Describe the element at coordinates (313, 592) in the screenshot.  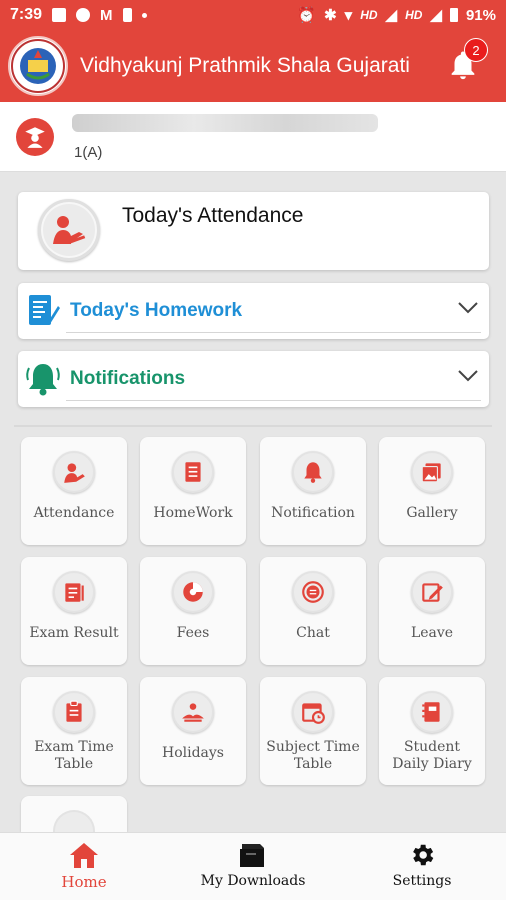
I see `chat-icon` at that location.